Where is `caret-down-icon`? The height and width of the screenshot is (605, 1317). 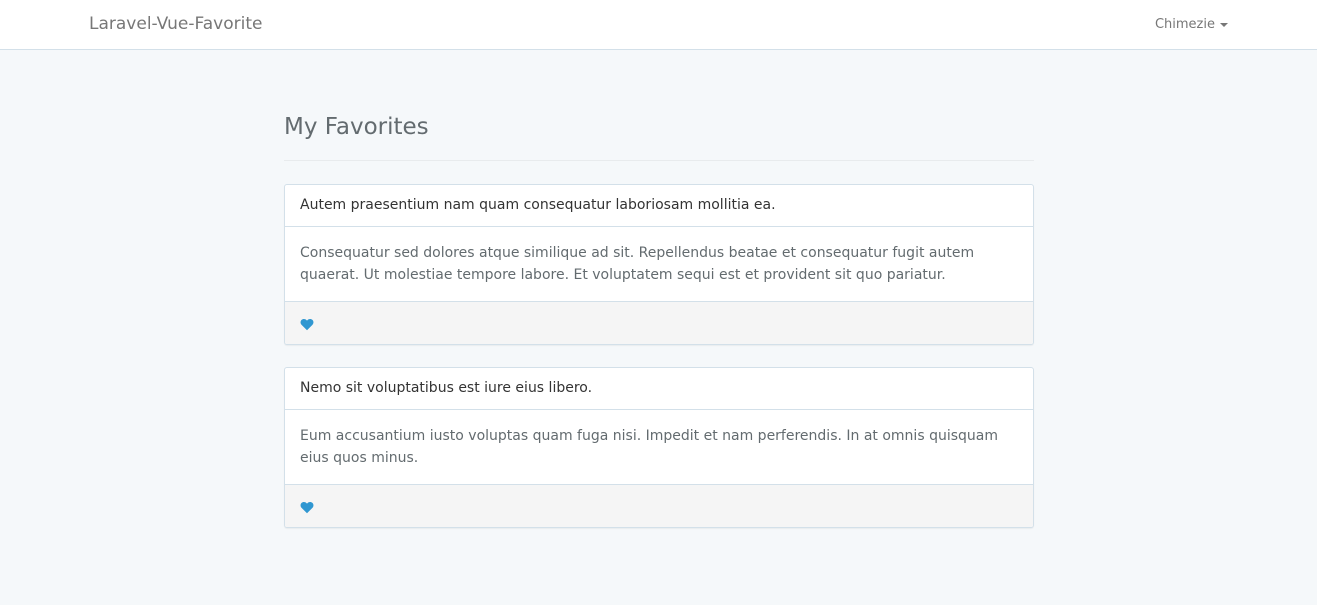 caret-down-icon is located at coordinates (1224, 24).